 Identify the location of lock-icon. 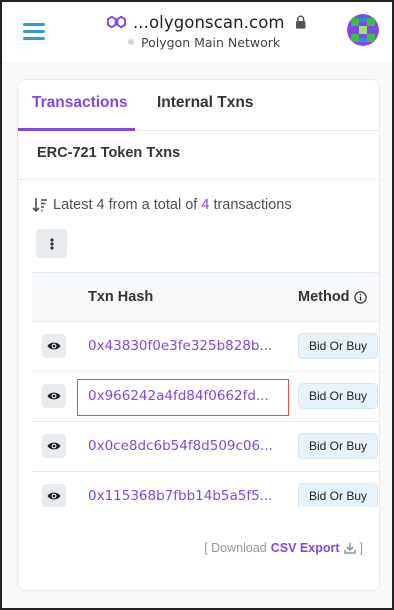
(300, 22).